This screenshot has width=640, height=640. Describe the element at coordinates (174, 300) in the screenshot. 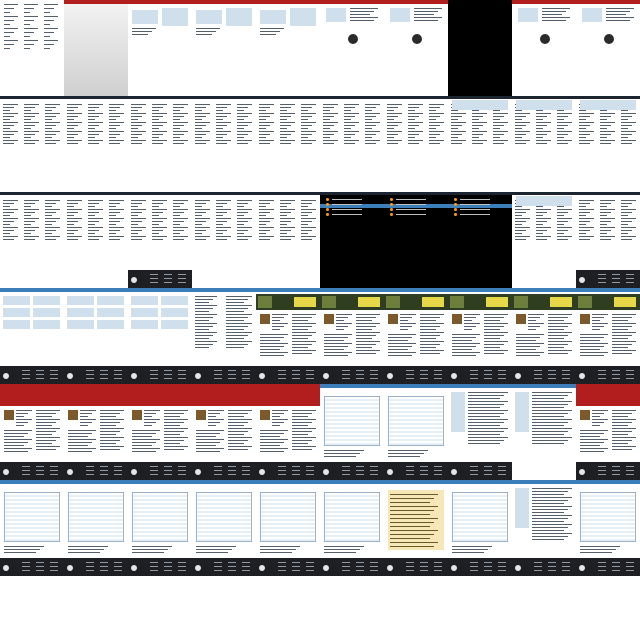

I see `content-panel` at that location.